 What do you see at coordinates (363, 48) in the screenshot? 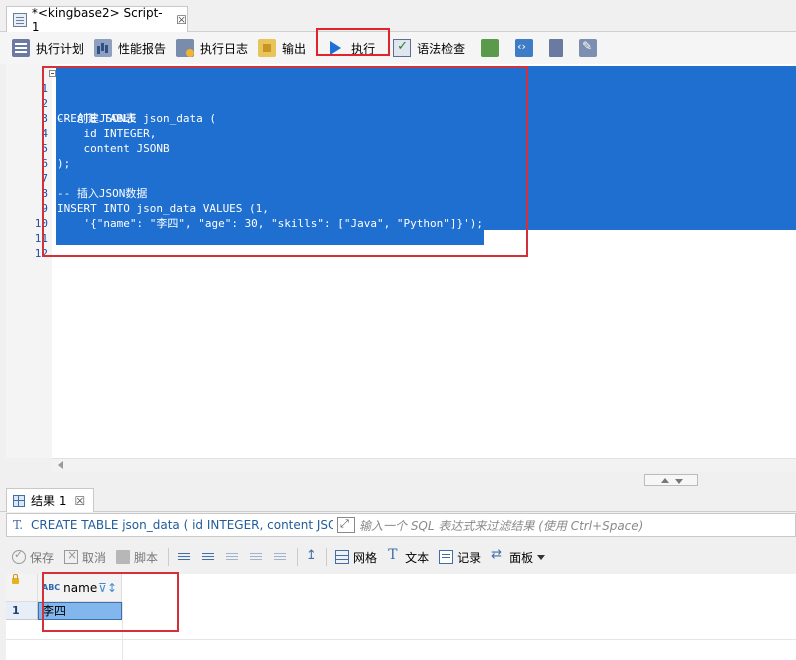
I see `execute-label: 执行` at bounding box center [363, 48].